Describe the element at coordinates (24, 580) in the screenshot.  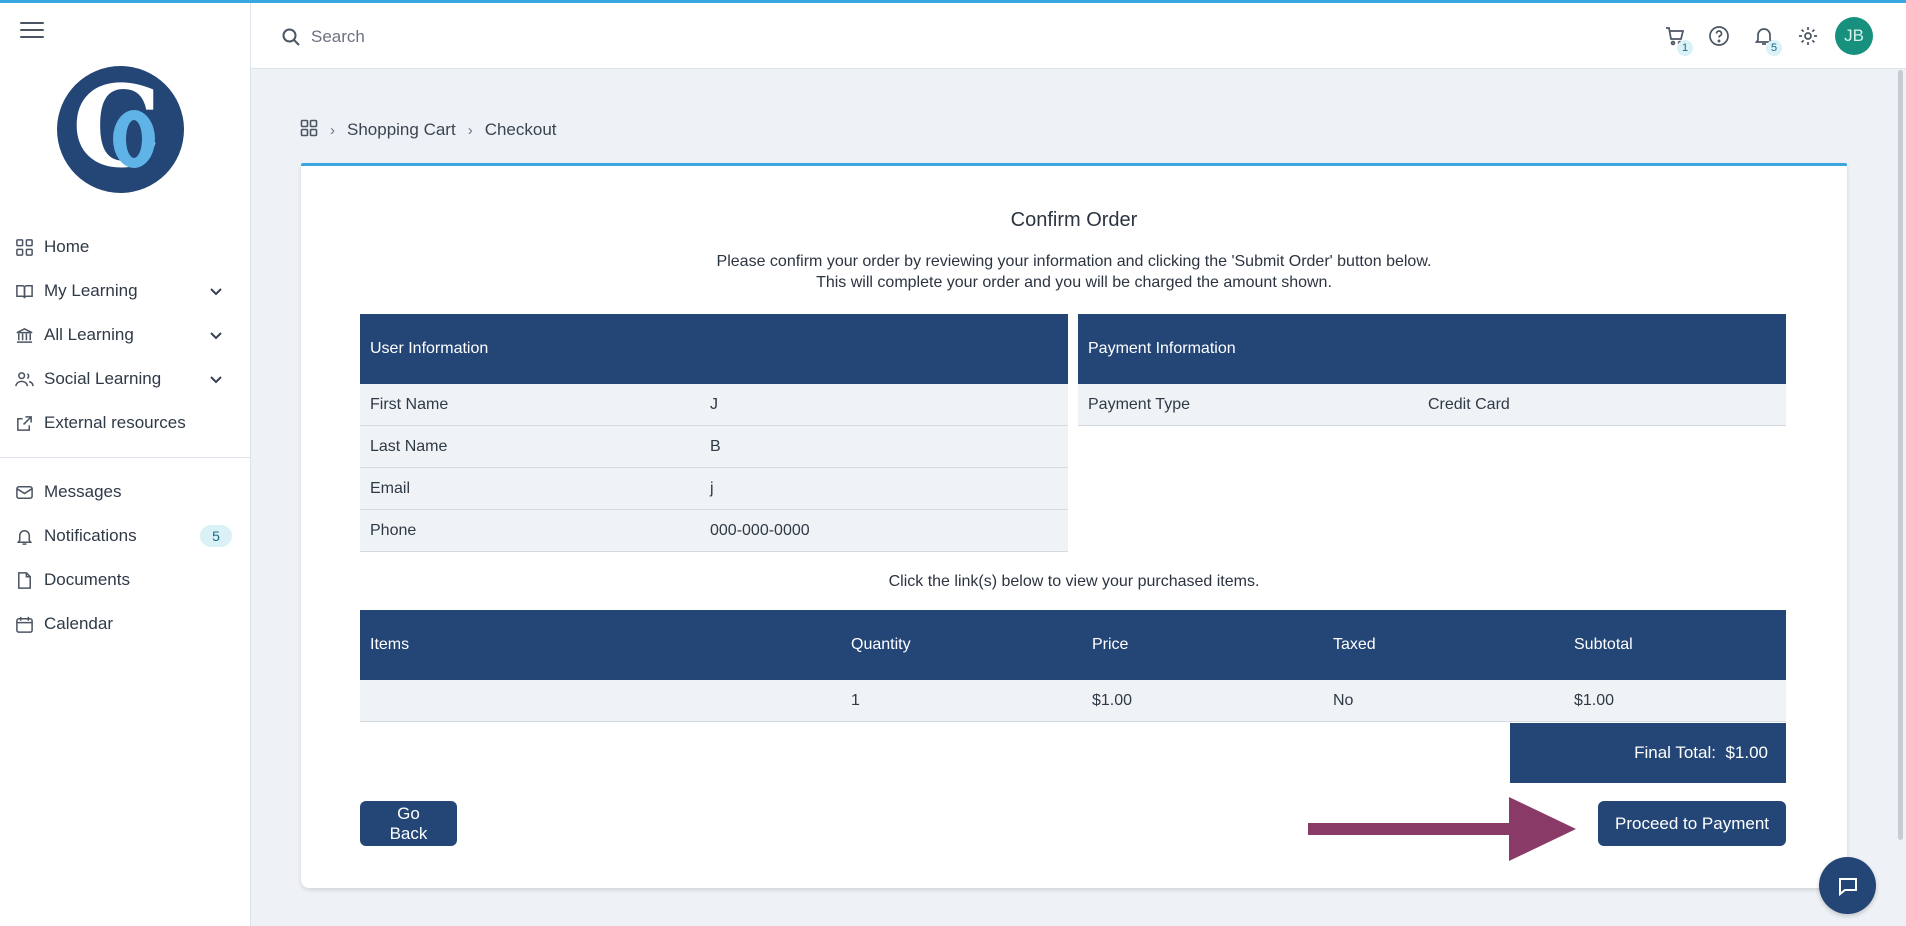
I see `document-icon` at that location.